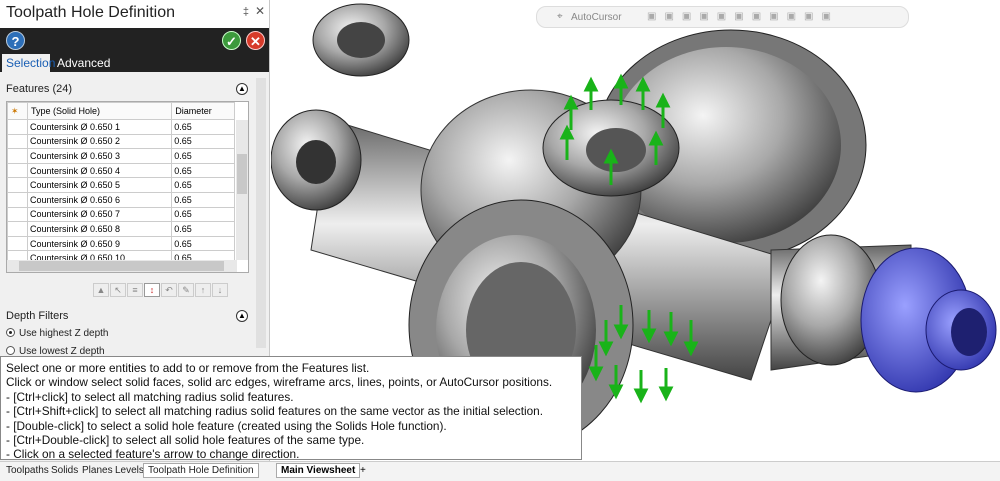 The height and width of the screenshot is (481, 1000). I want to click on tab-toolpaths: Toolpaths, so click(27, 470).